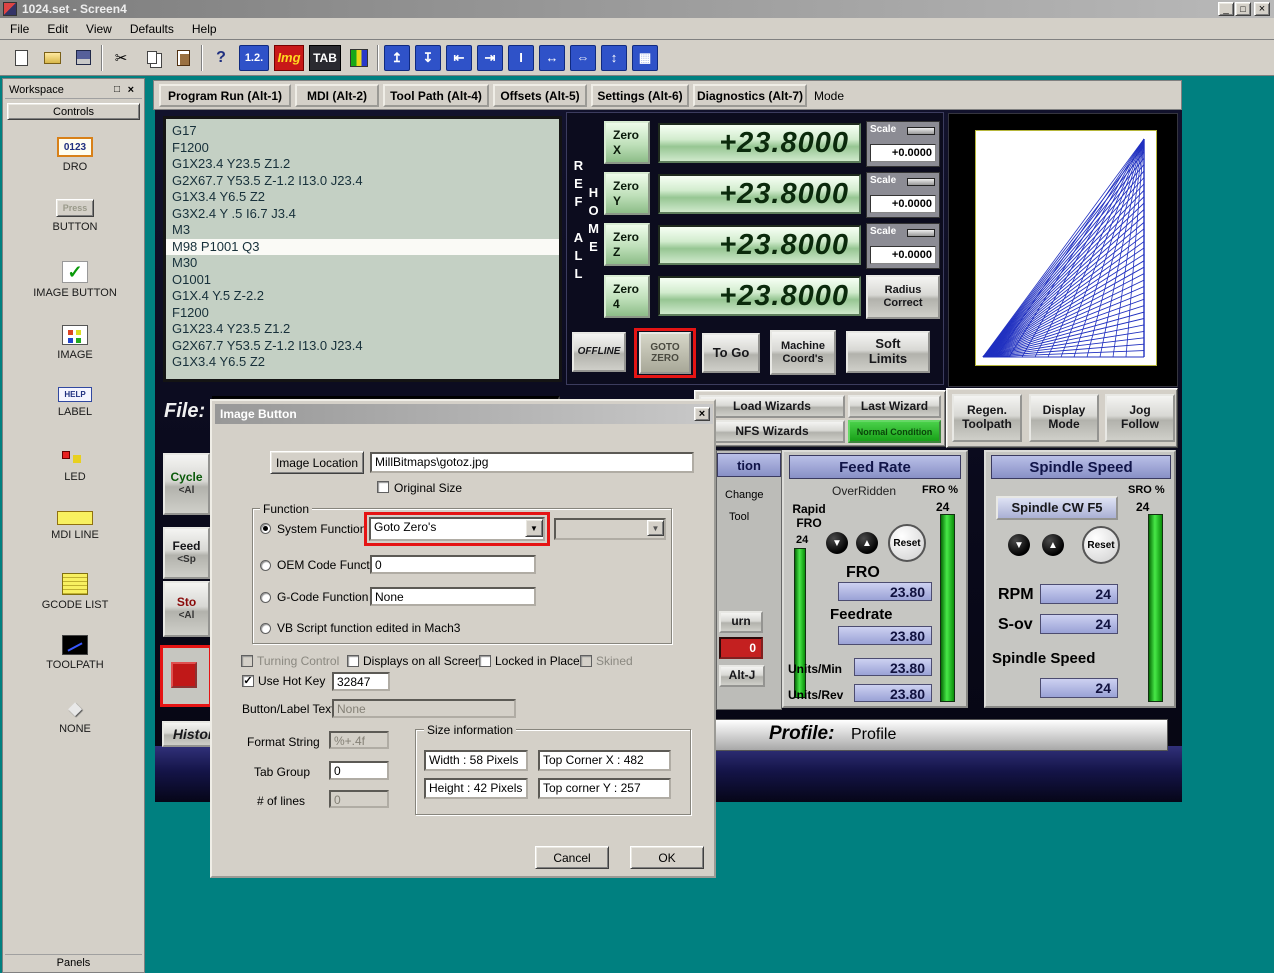 The image size is (1274, 973). What do you see at coordinates (627, 244) in the screenshot?
I see `zero-z-button: Zero Z` at bounding box center [627, 244].